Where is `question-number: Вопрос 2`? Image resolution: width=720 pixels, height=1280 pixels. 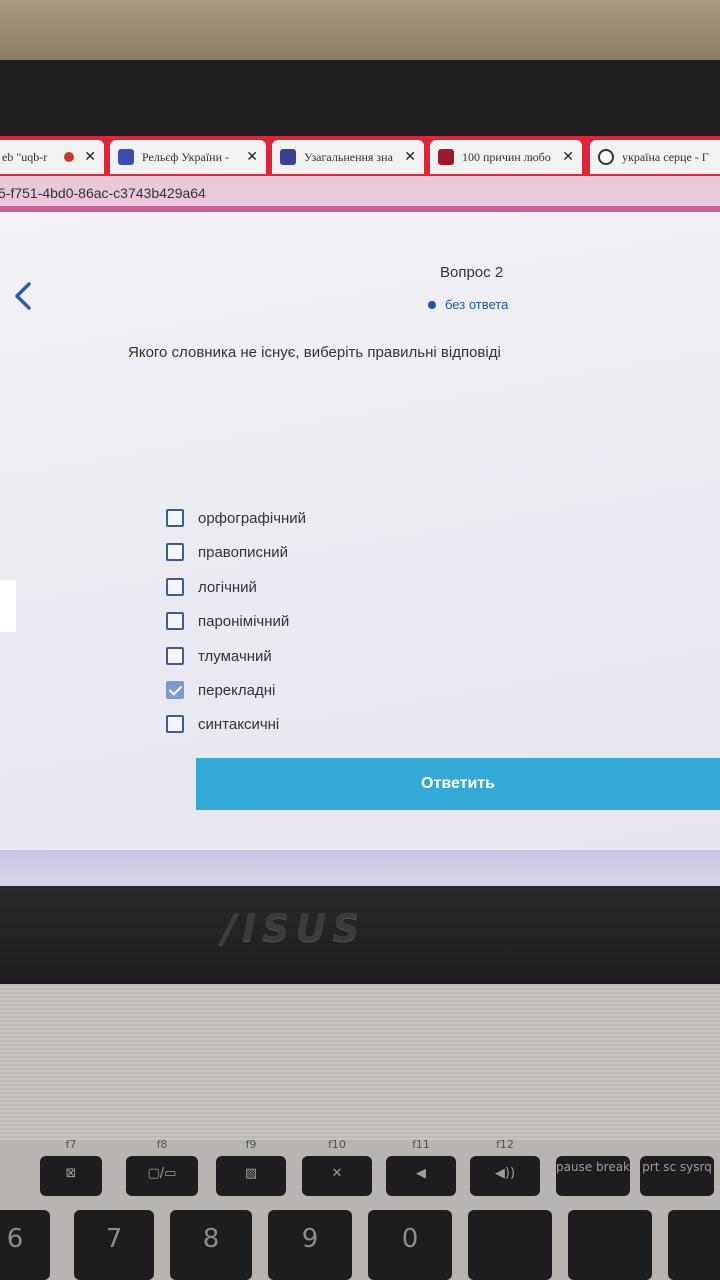
question-number: Вопрос 2 is located at coordinates (472, 272).